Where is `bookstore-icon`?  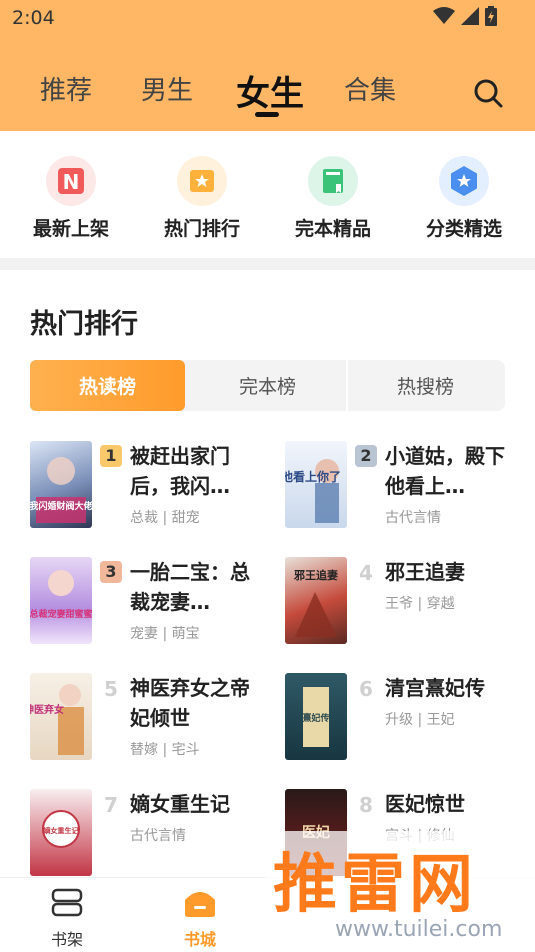
bookstore-icon is located at coordinates (200, 904).